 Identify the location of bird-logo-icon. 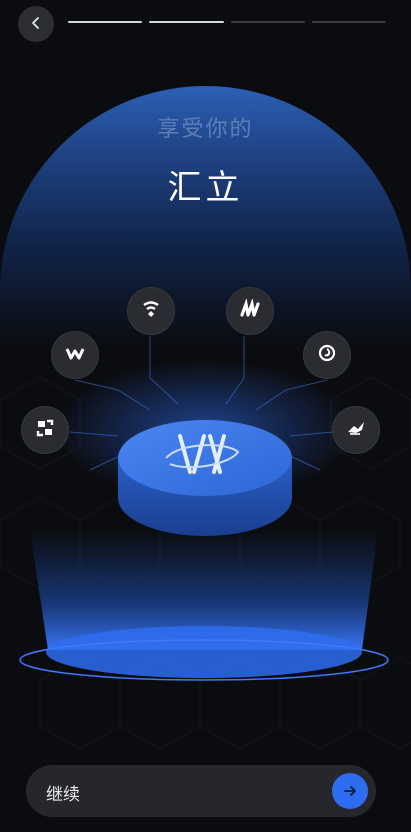
(356, 430).